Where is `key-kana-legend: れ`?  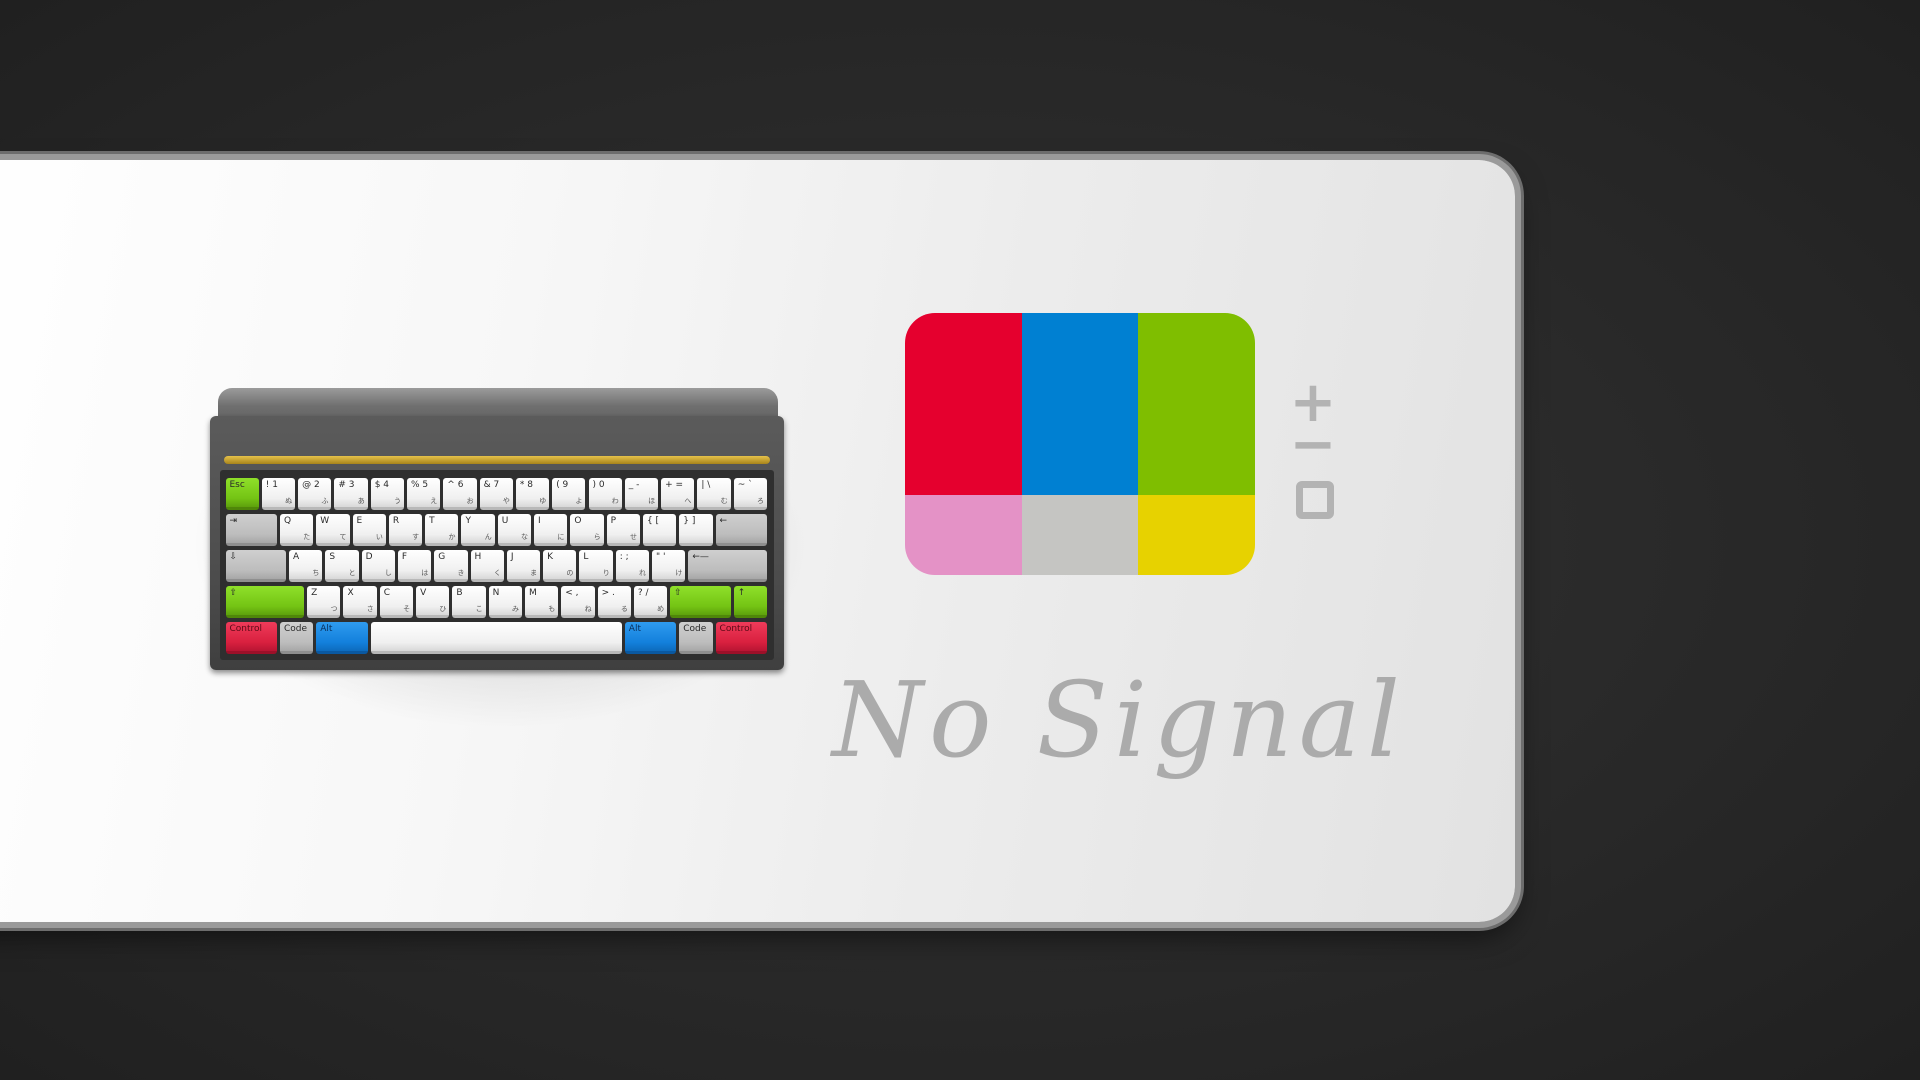 key-kana-legend: れ is located at coordinates (643, 572).